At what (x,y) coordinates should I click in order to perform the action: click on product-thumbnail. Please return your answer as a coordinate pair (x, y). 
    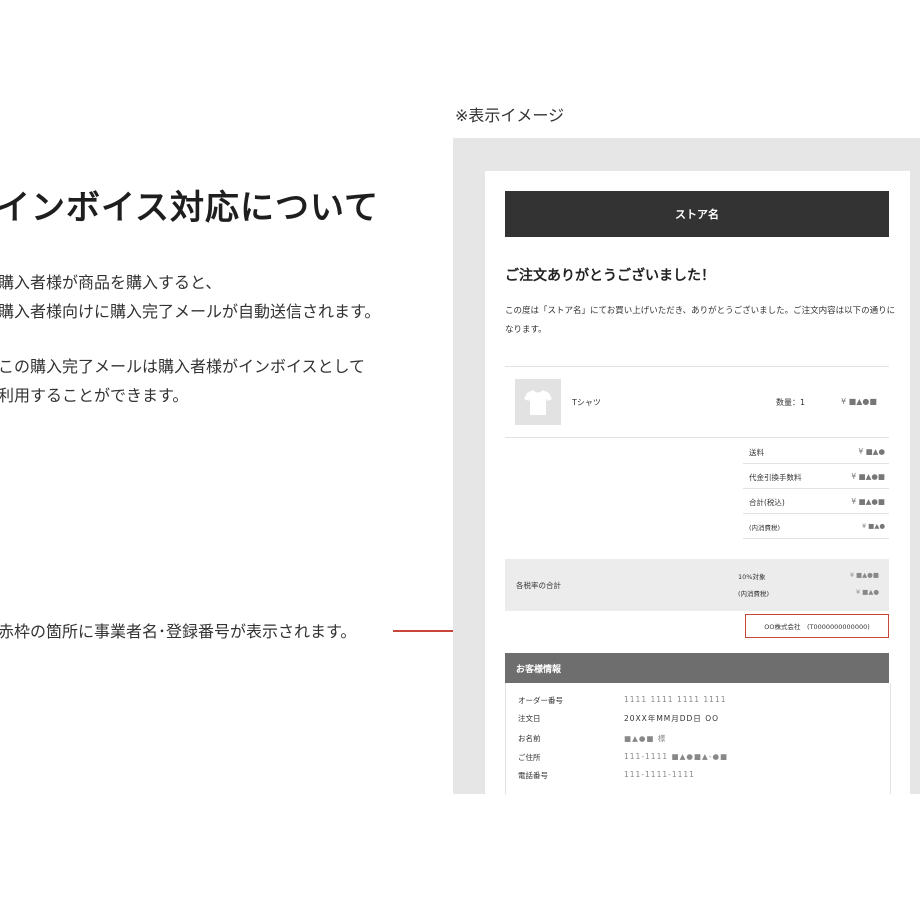
    Looking at the image, I should click on (538, 402).